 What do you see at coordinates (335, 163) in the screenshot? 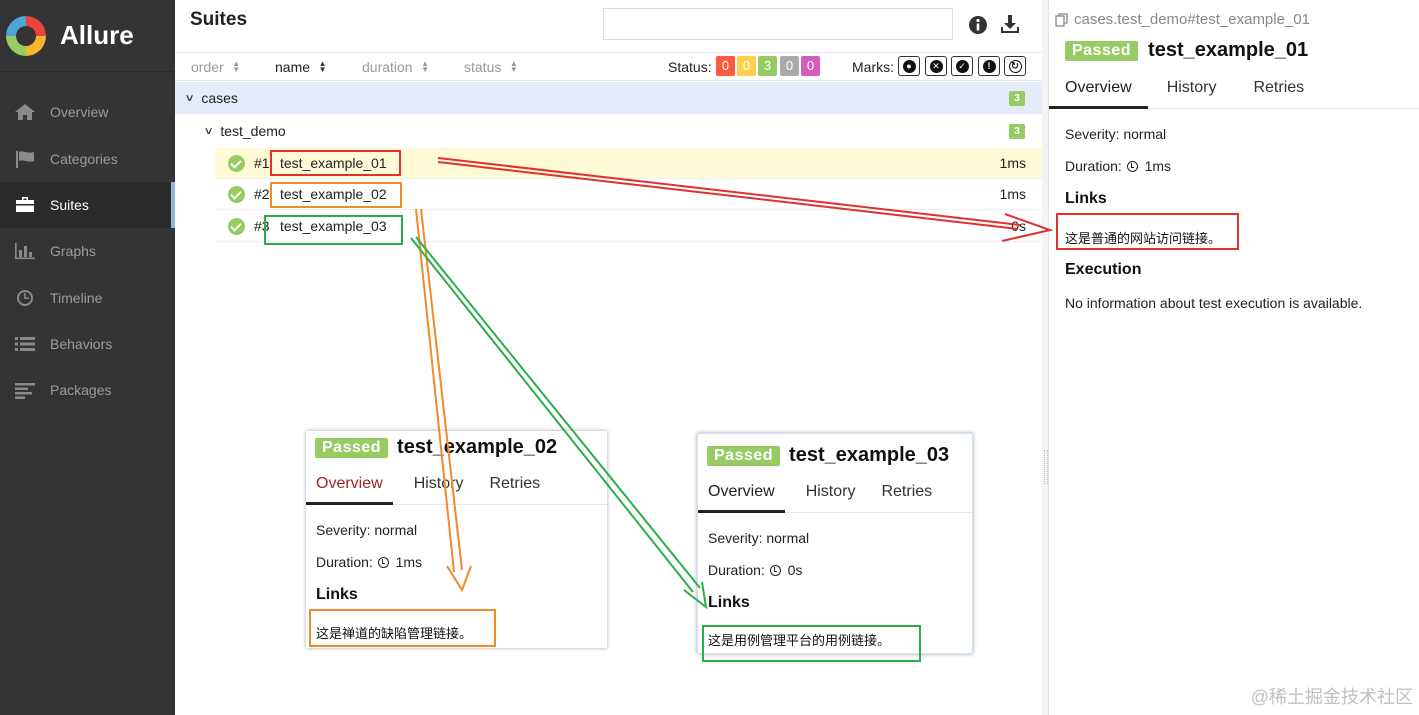
I see `annotation-box-red-case1` at bounding box center [335, 163].